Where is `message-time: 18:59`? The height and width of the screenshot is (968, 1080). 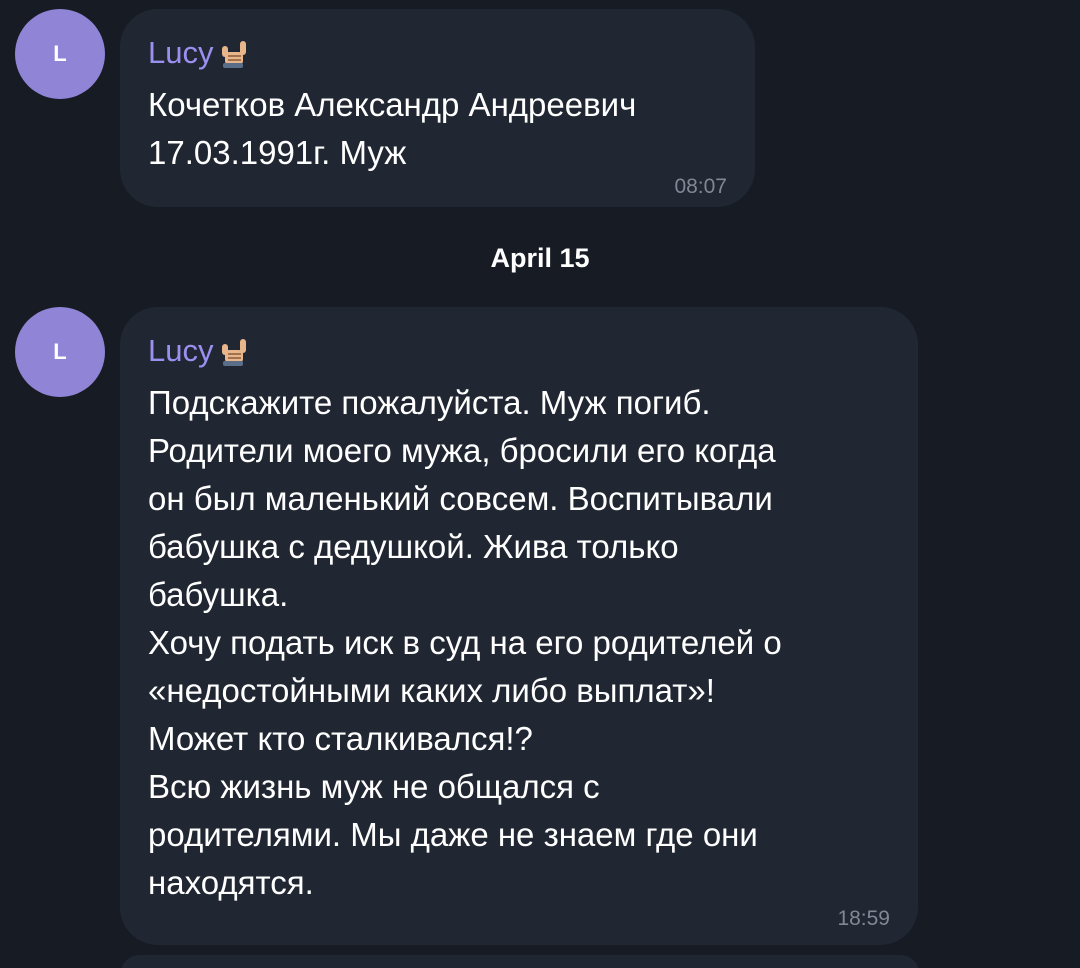
message-time: 18:59 is located at coordinates (863, 918).